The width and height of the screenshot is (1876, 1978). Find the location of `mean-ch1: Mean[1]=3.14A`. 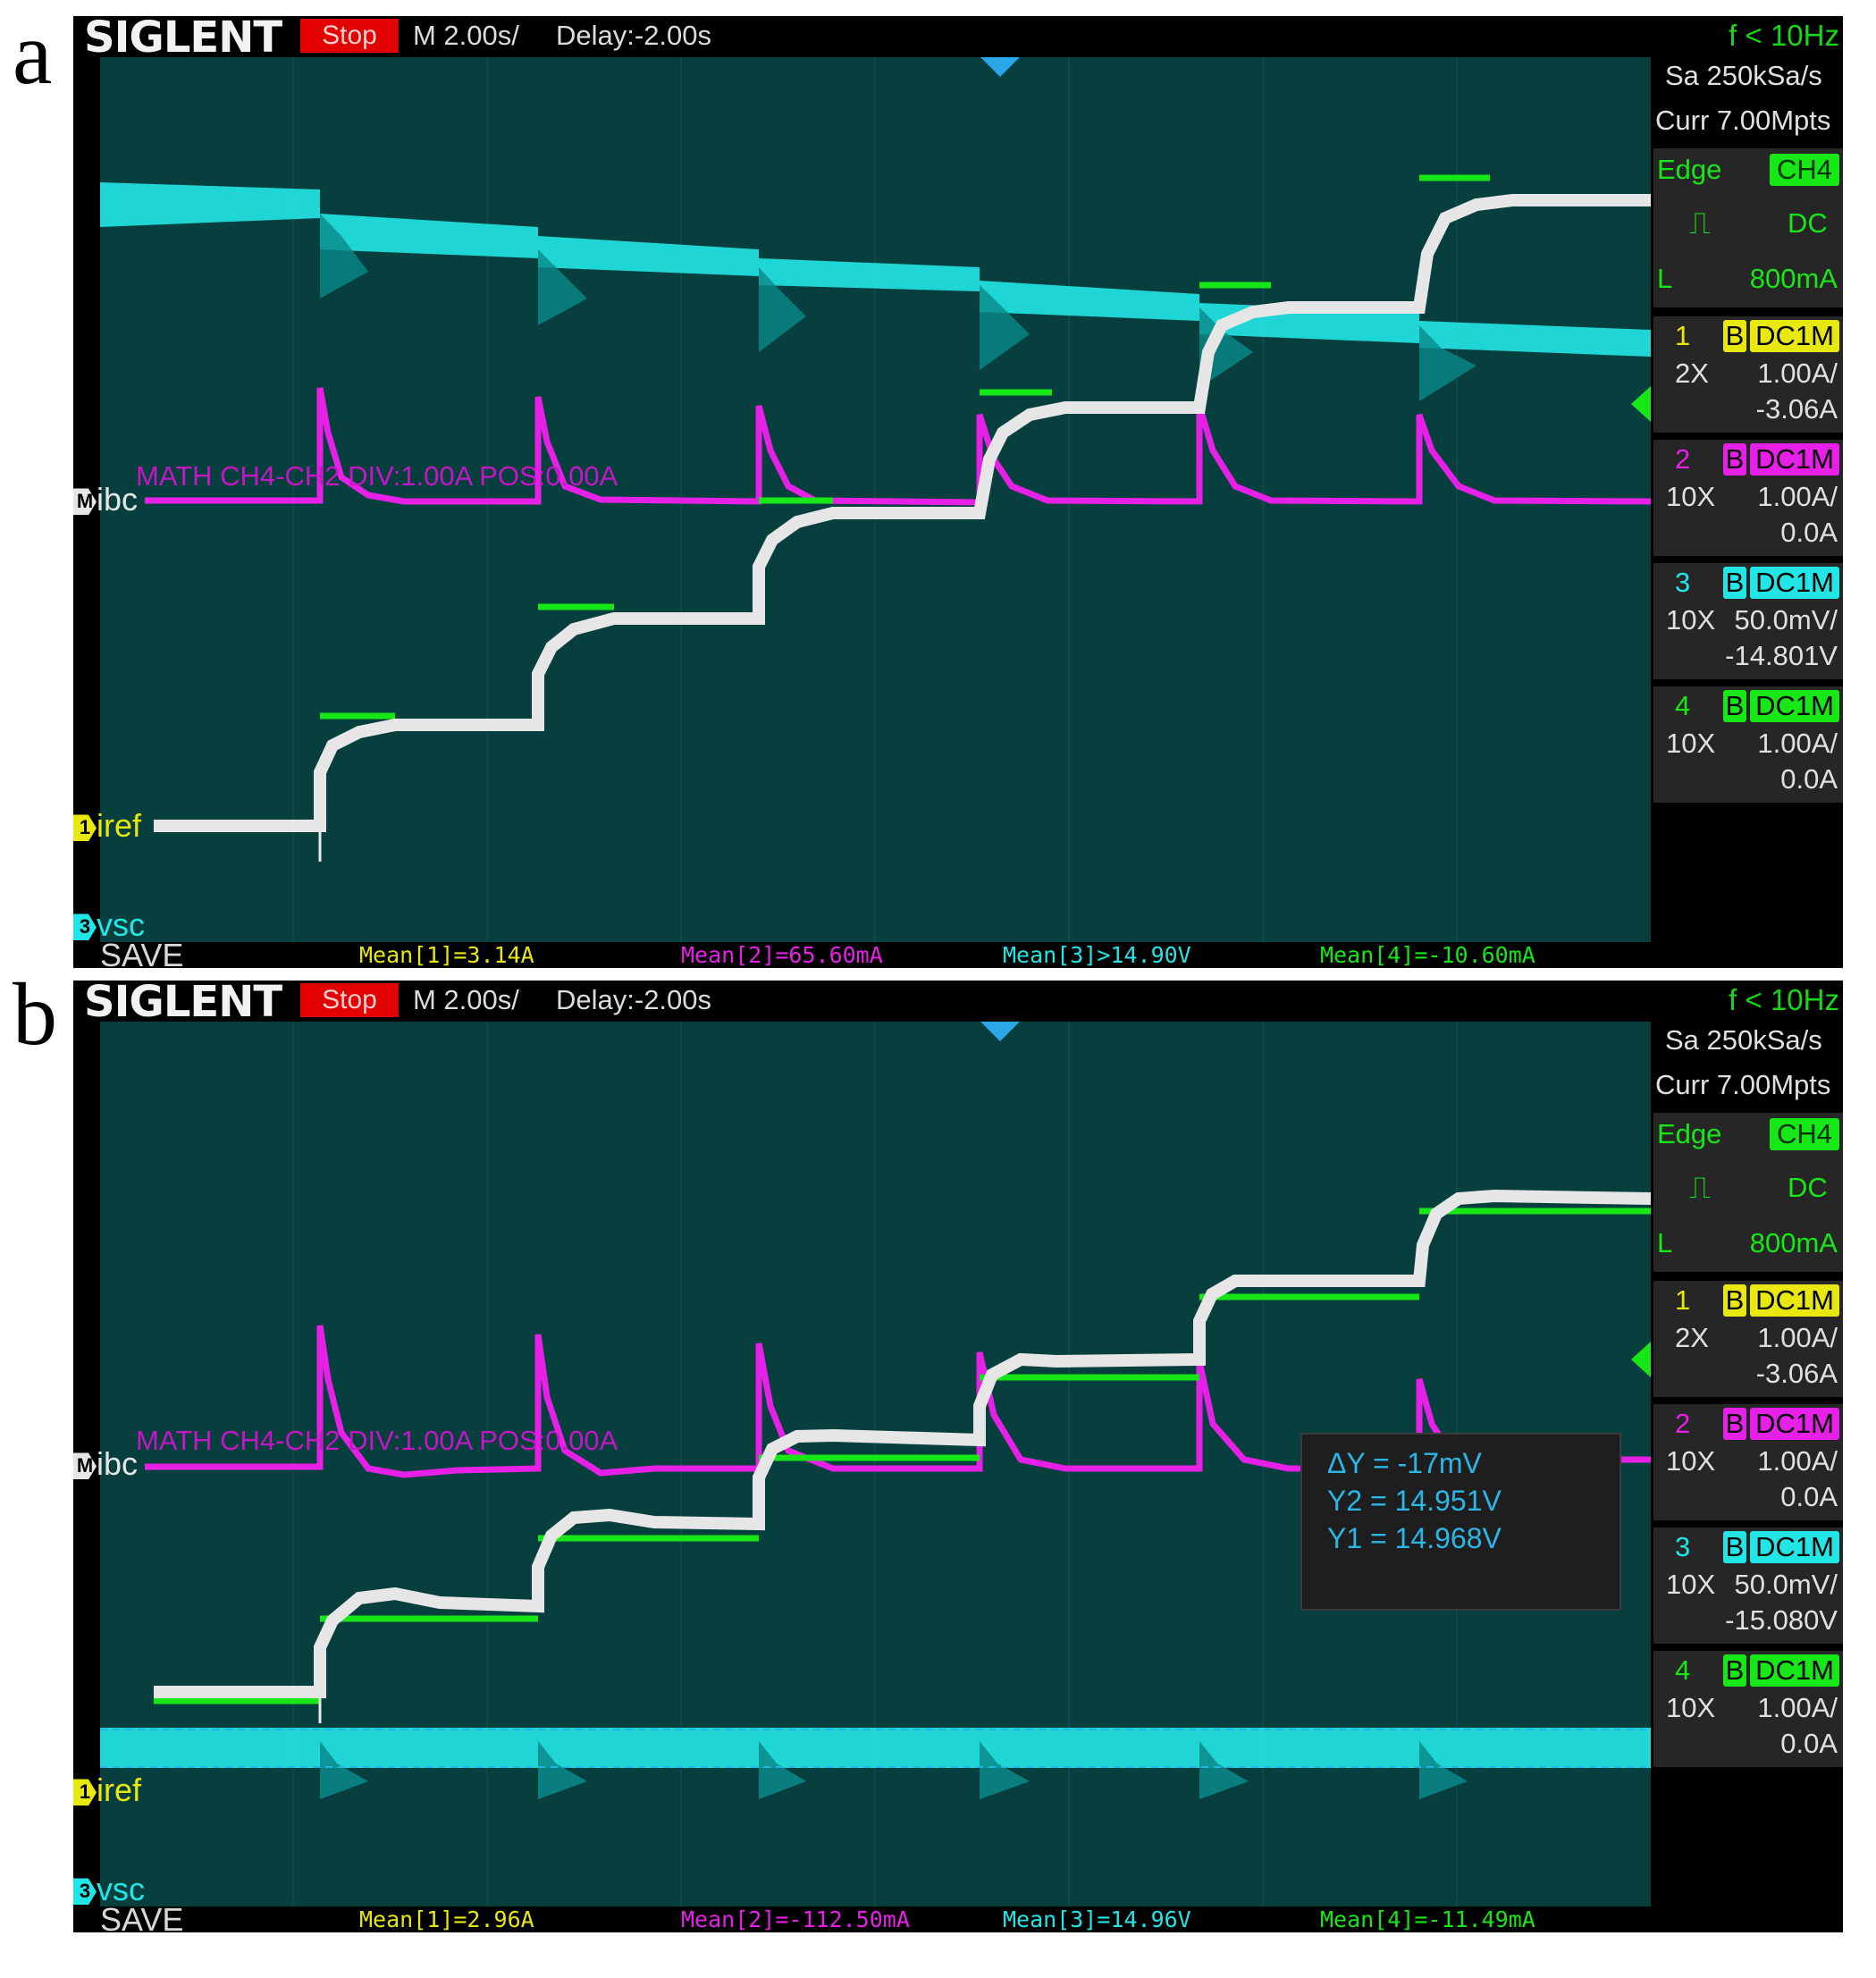

mean-ch1: Mean[1]=3.14A is located at coordinates (447, 955).